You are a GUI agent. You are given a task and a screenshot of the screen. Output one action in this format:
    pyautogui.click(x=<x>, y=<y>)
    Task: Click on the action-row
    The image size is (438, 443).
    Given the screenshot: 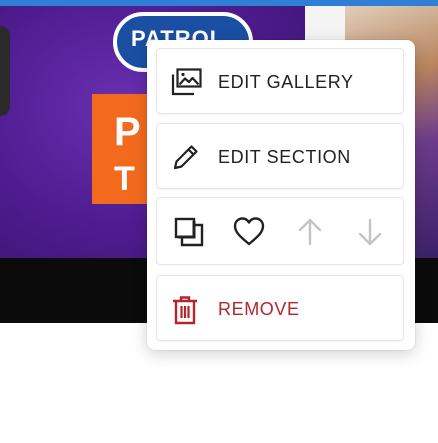 What is the action you would take?
    pyautogui.click(x=280, y=231)
    